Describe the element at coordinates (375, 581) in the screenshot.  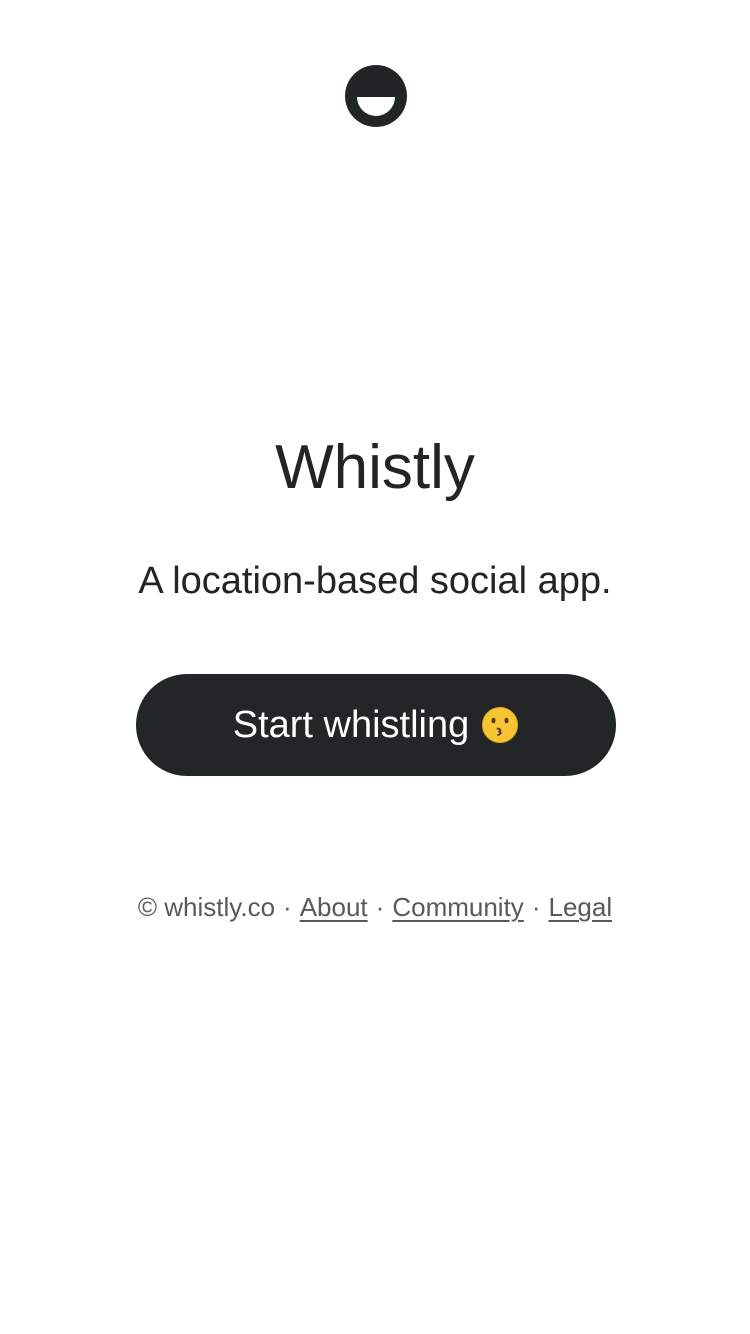
I see `app-tagline: A location-based social app.` at that location.